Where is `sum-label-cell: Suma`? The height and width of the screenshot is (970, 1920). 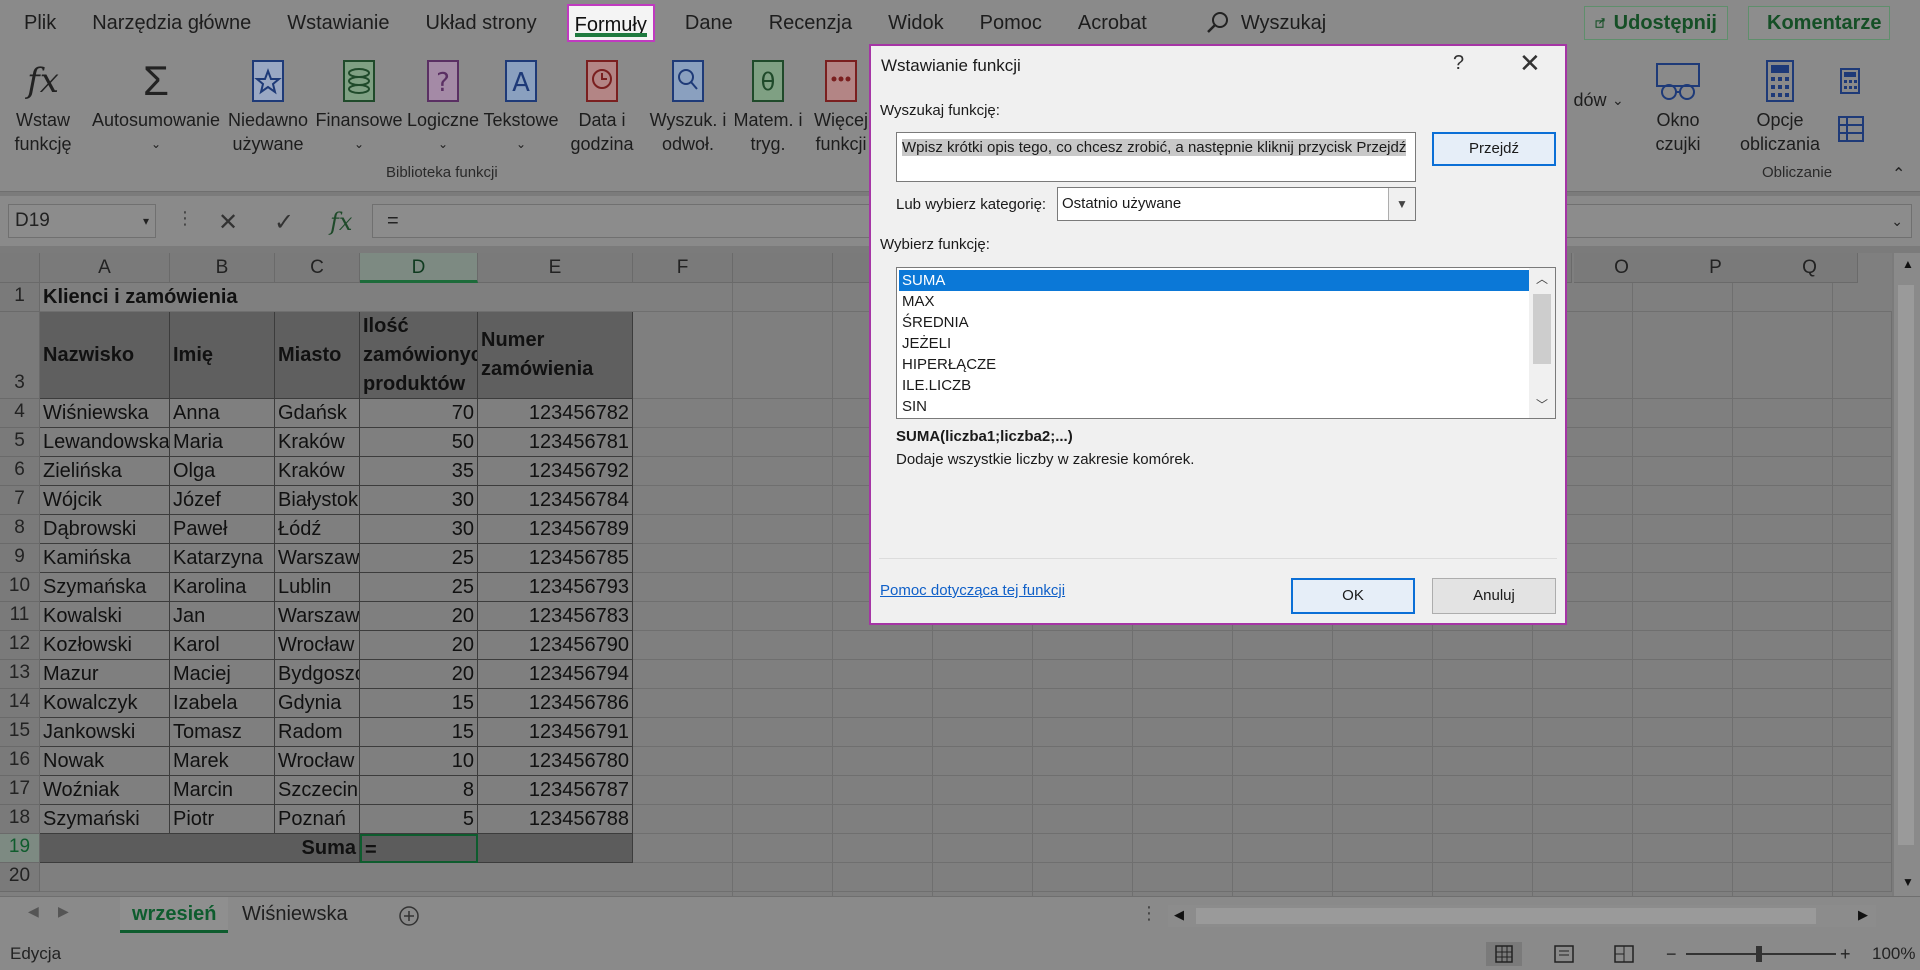
sum-label-cell: Suma is located at coordinates (200, 848).